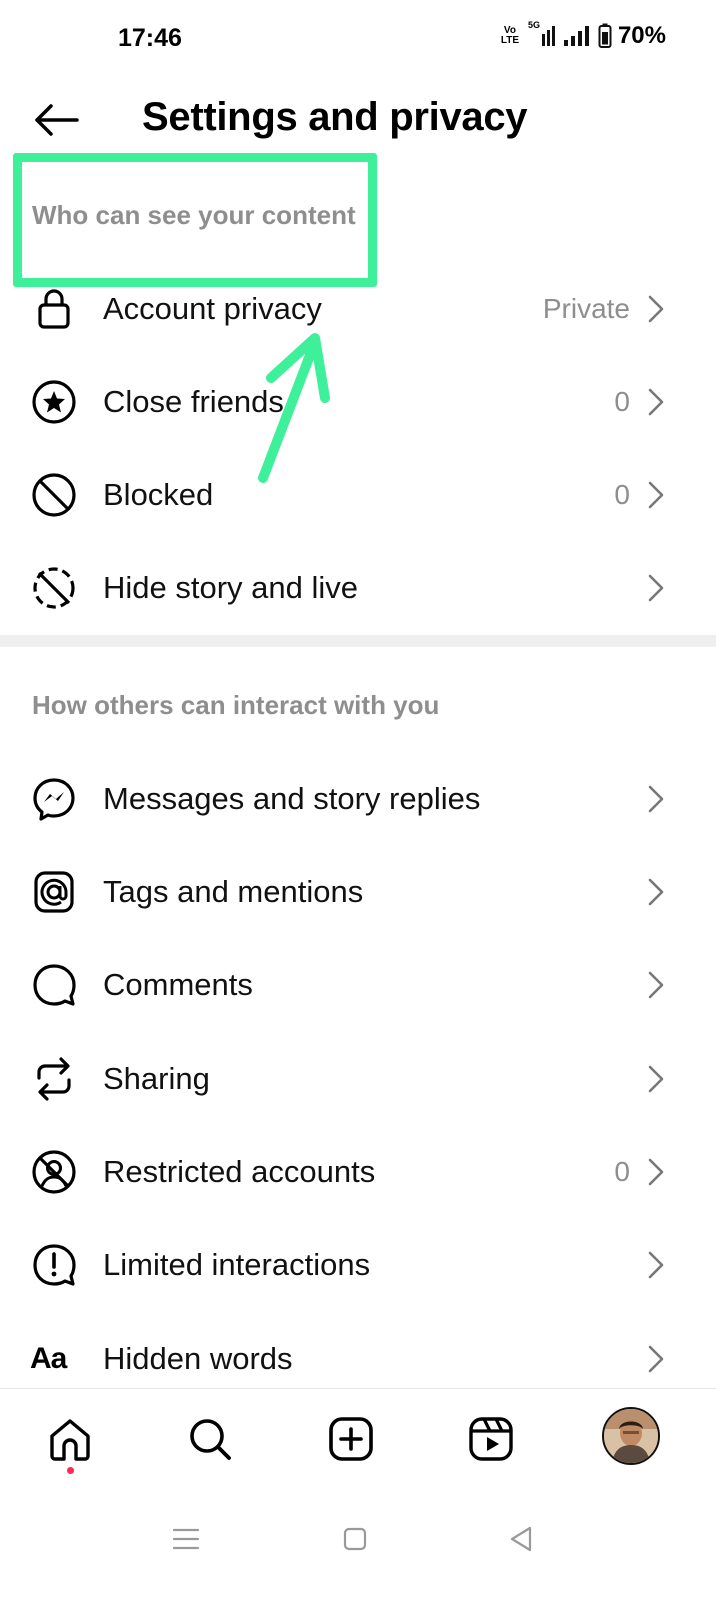  What do you see at coordinates (156, 1078) in the screenshot?
I see `row-label: Sharing` at bounding box center [156, 1078].